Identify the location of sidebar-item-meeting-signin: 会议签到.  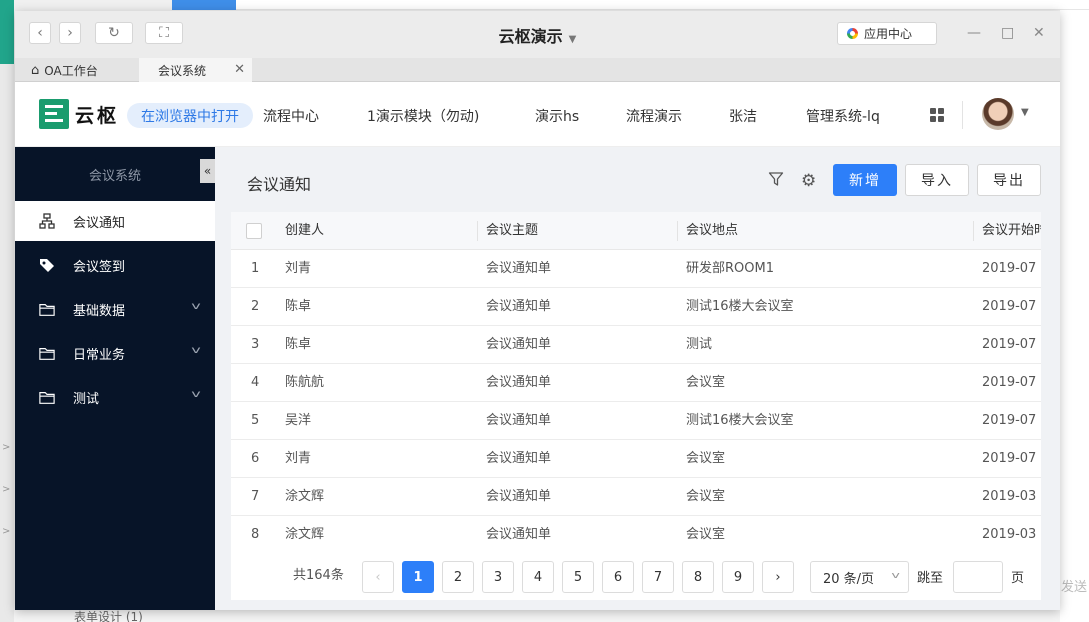
(115, 265).